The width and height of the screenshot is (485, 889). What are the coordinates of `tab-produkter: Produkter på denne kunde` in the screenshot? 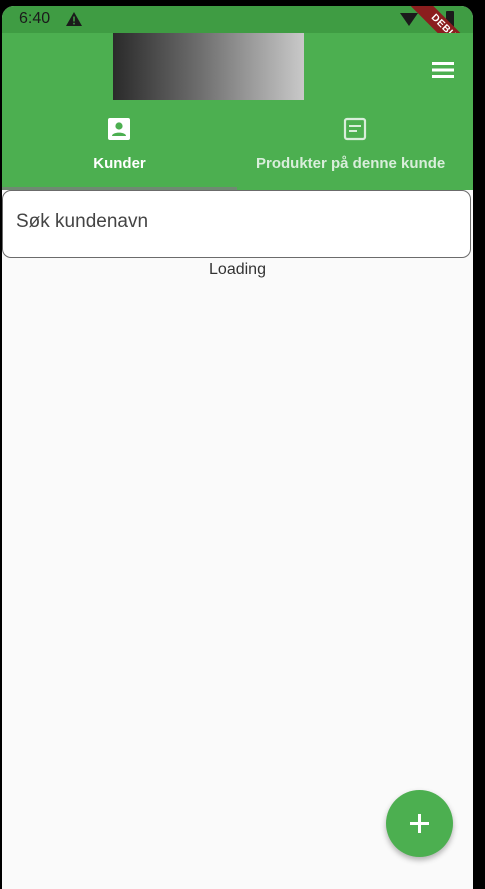 It's located at (355, 151).